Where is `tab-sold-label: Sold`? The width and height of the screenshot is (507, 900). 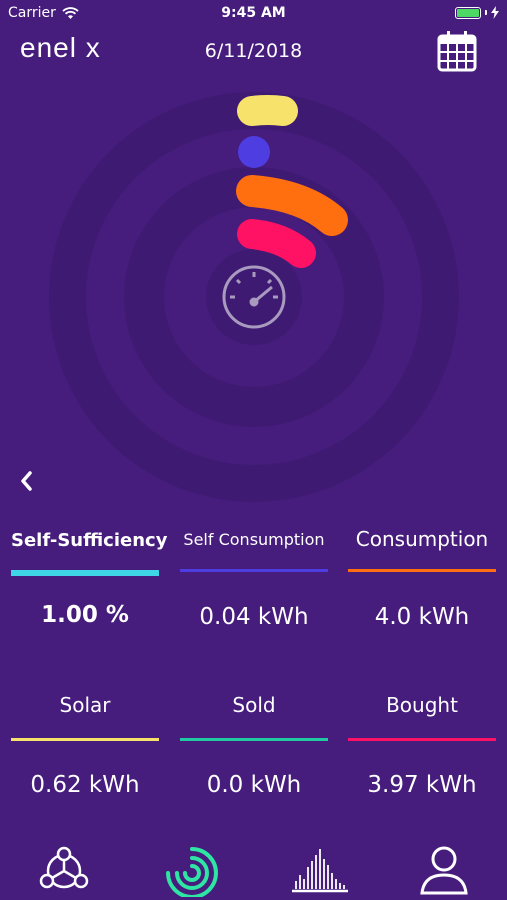
tab-sold-label: Sold is located at coordinates (254, 705).